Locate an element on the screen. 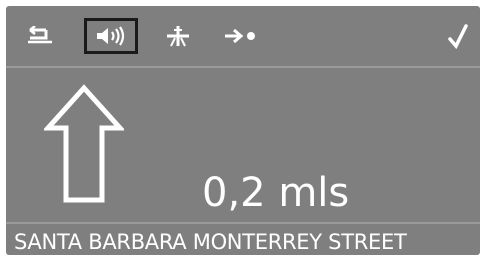  checkmark-icon is located at coordinates (458, 36).